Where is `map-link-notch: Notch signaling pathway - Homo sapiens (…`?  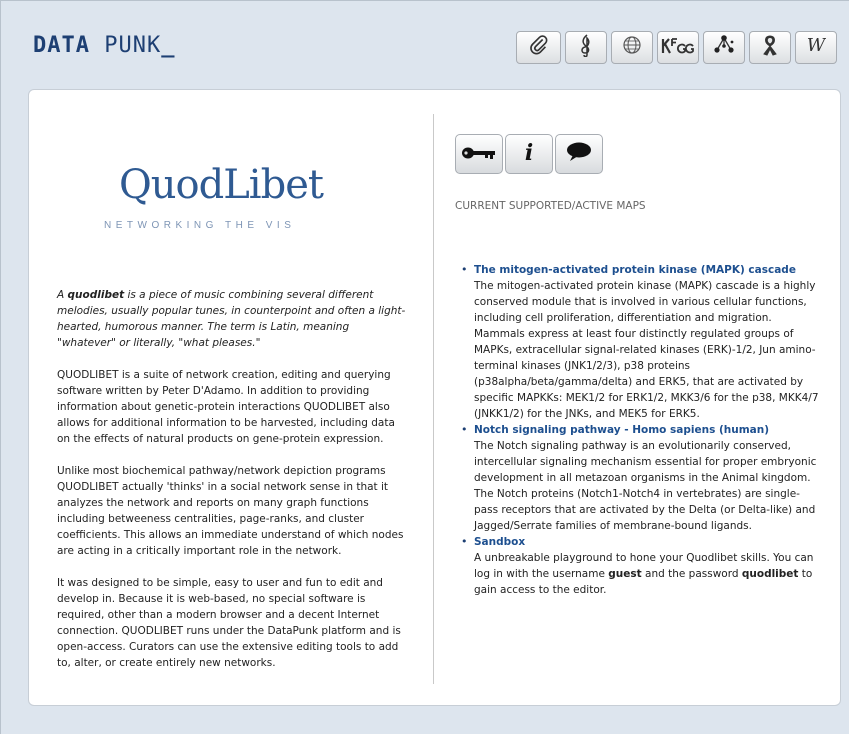
map-link-notch: Notch signaling pathway - Homo sapiens (… is located at coordinates (621, 430).